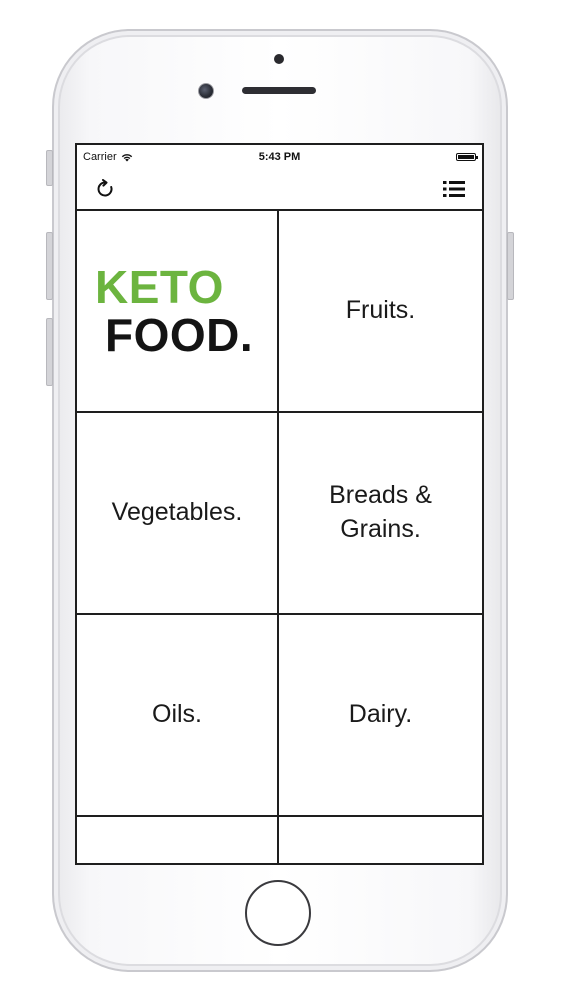  What do you see at coordinates (179, 335) in the screenshot?
I see `logo-food-text: FOOD.` at bounding box center [179, 335].